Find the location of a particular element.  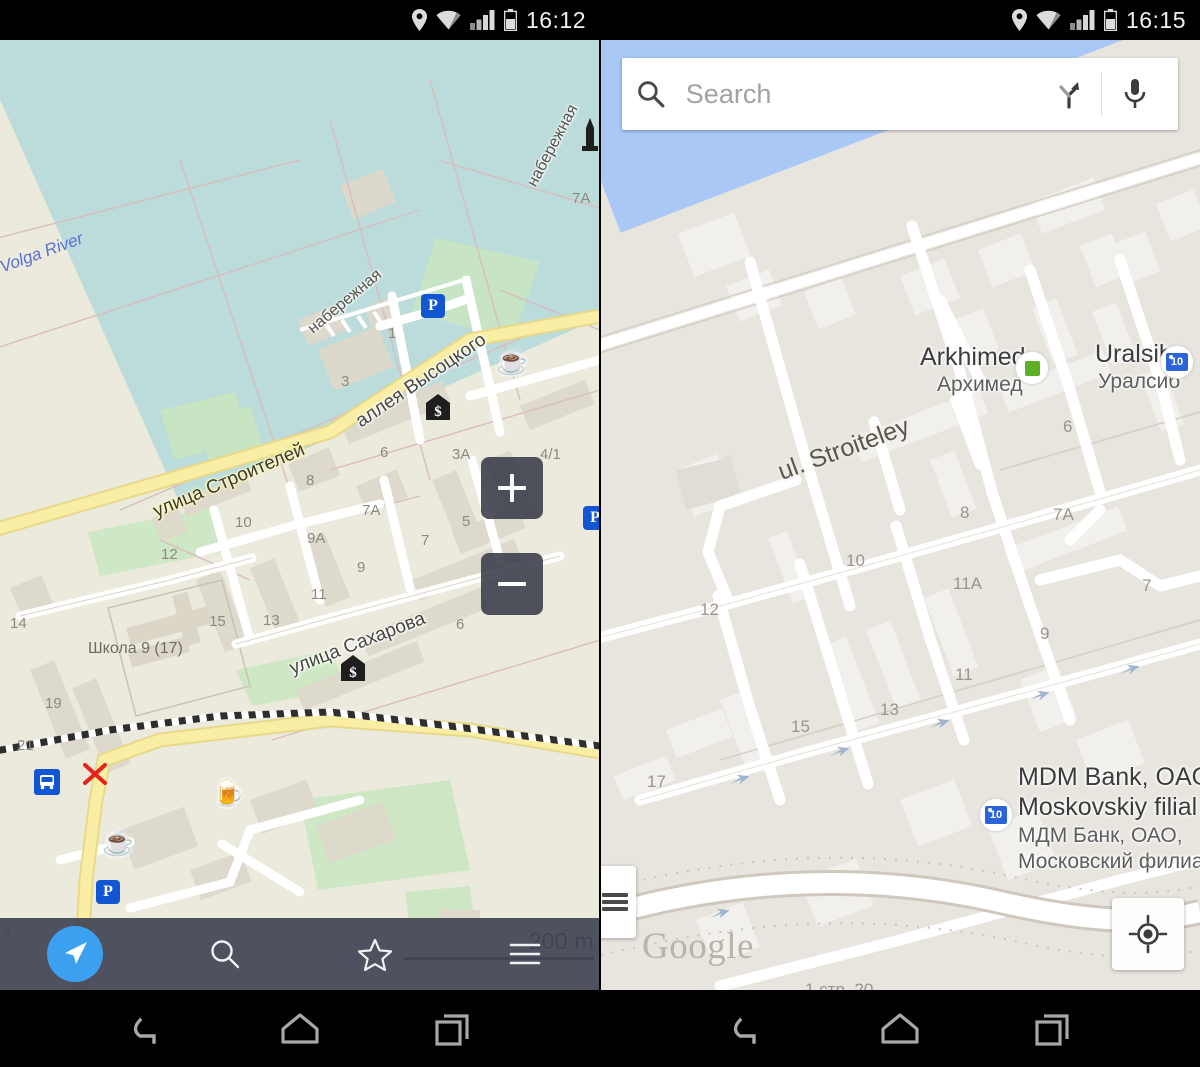

poi-marker-uralsib: 10 is located at coordinates (1177, 362).